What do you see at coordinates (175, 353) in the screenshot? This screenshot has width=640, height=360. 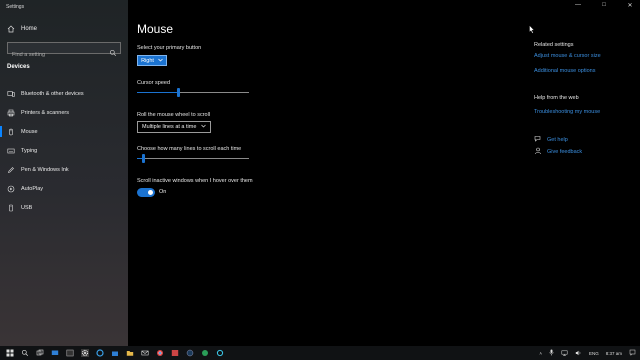 I see `media-app-icon` at bounding box center [175, 353].